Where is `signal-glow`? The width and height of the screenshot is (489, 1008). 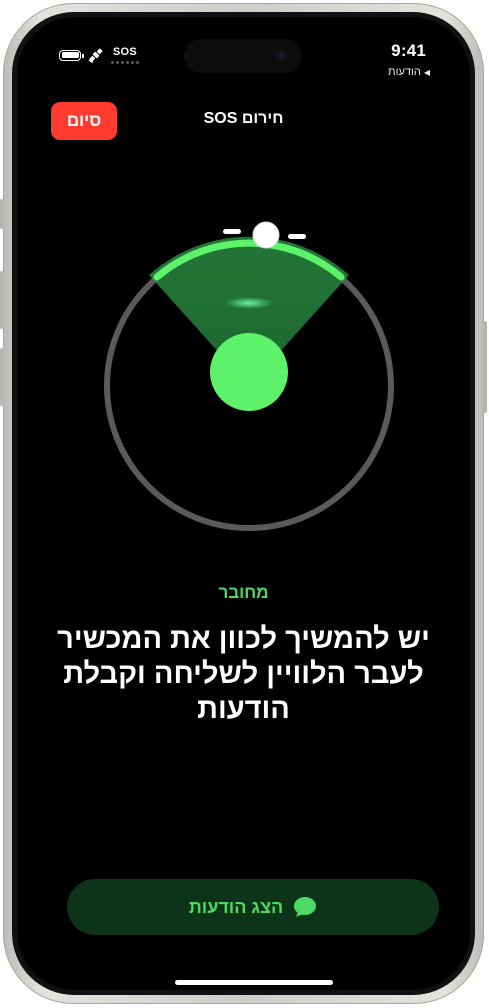 signal-glow is located at coordinates (249, 303).